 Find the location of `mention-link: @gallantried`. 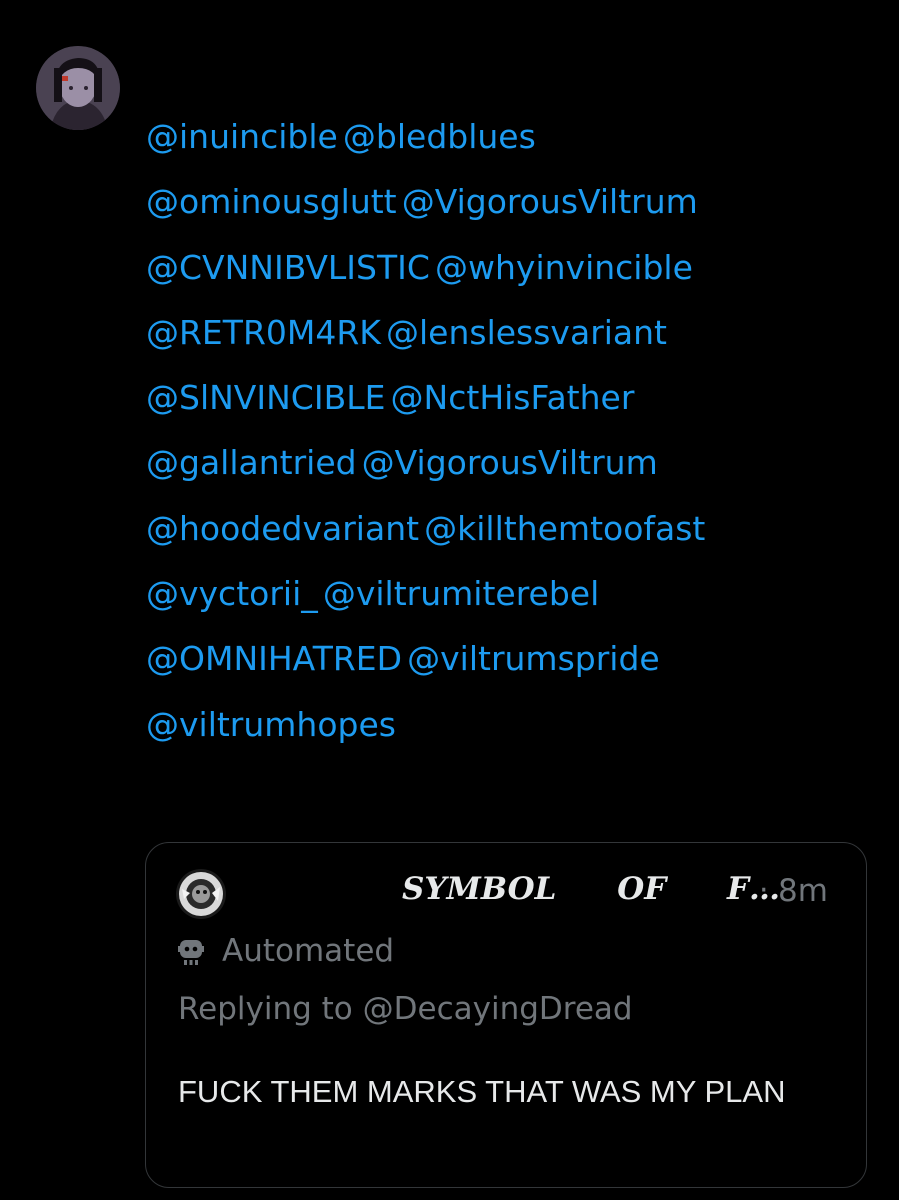

mention-link: @gallantried is located at coordinates (251, 462).